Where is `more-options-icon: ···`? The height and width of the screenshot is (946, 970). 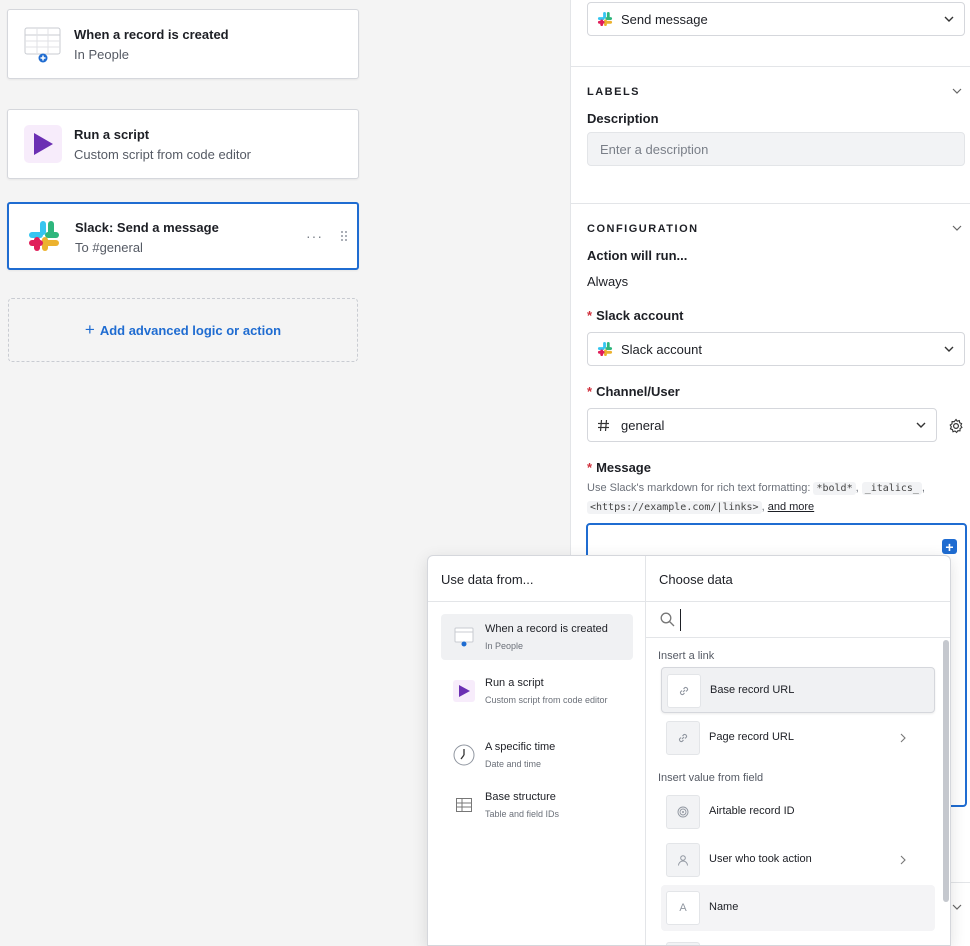 more-options-icon: ··· is located at coordinates (314, 236).